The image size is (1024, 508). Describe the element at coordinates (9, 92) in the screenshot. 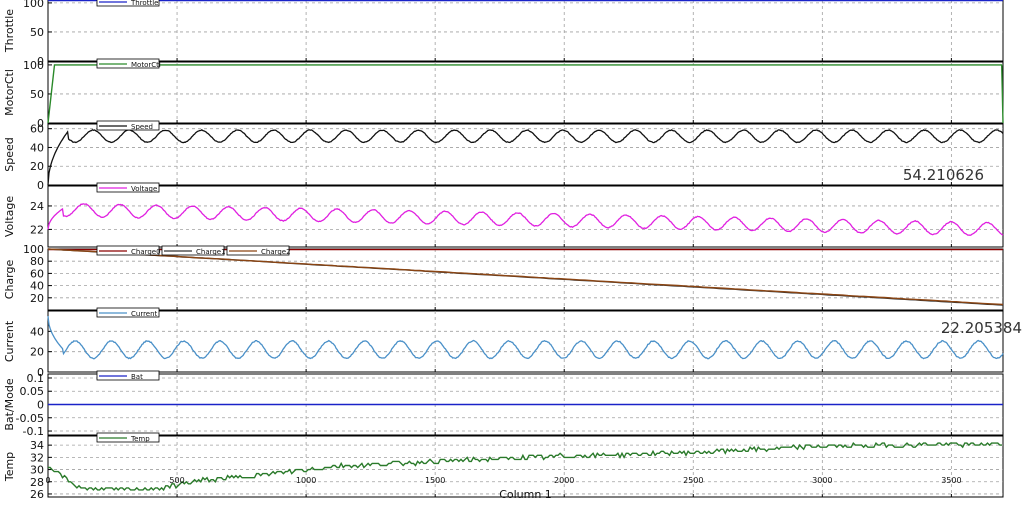

I see `y-axis-label: MotorCtl` at that location.